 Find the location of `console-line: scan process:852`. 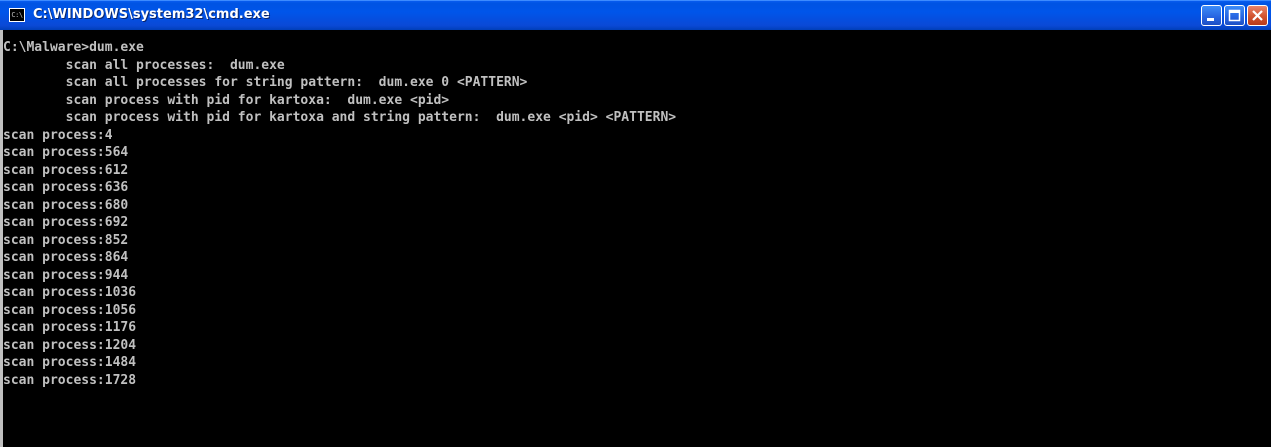

console-line: scan process:852 is located at coordinates (66, 240).